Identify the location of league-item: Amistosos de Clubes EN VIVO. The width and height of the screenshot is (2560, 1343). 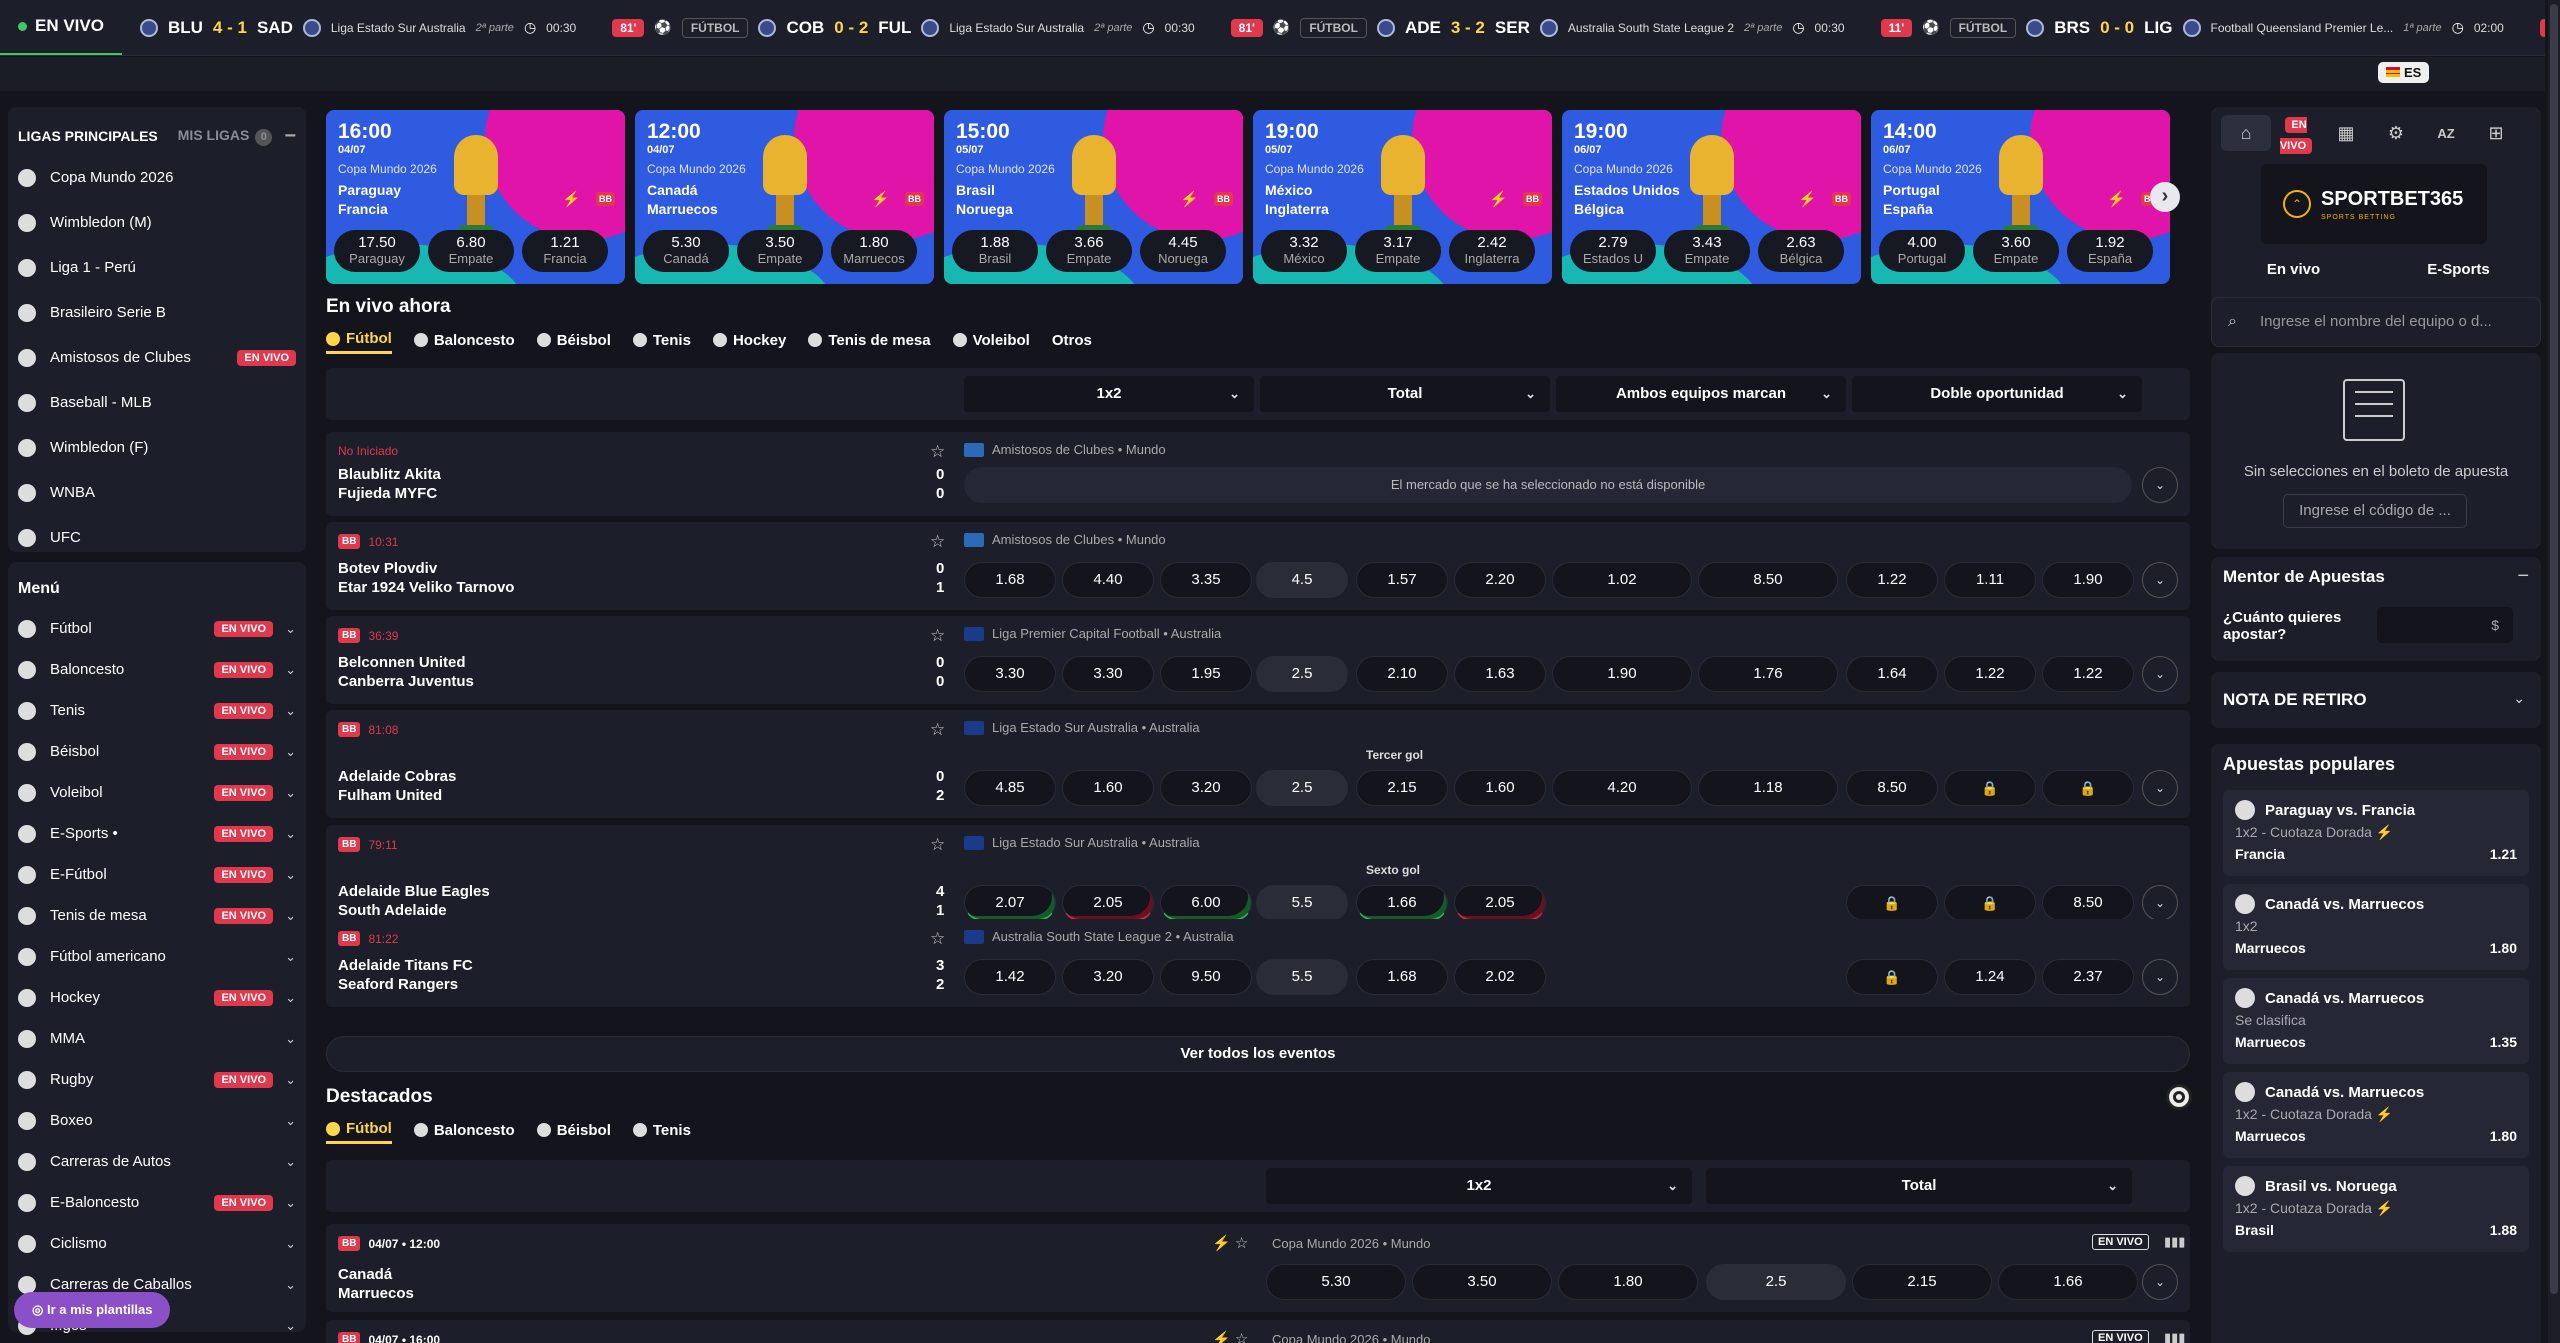
(157, 357).